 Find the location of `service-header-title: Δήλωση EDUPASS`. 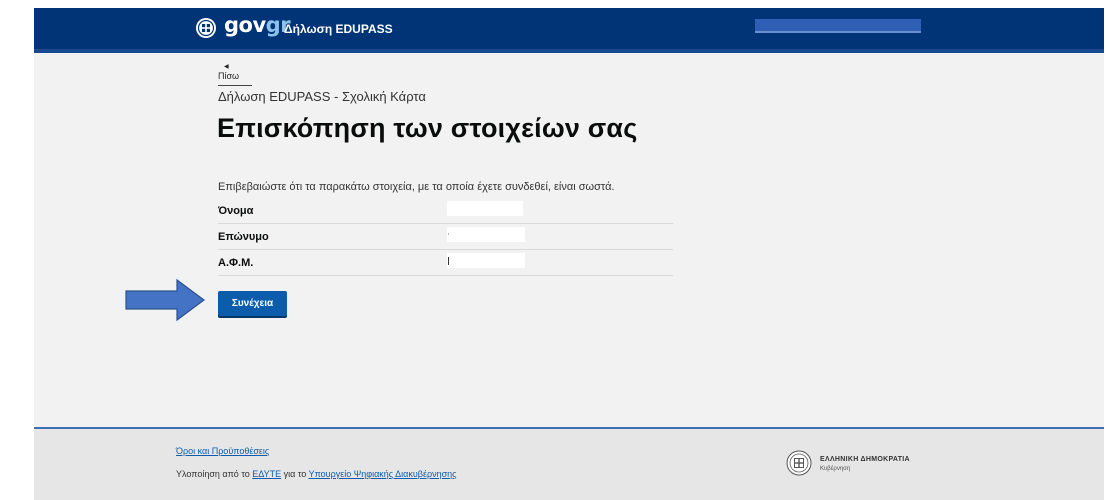

service-header-title: Δήλωση EDUPASS is located at coordinates (338, 29).